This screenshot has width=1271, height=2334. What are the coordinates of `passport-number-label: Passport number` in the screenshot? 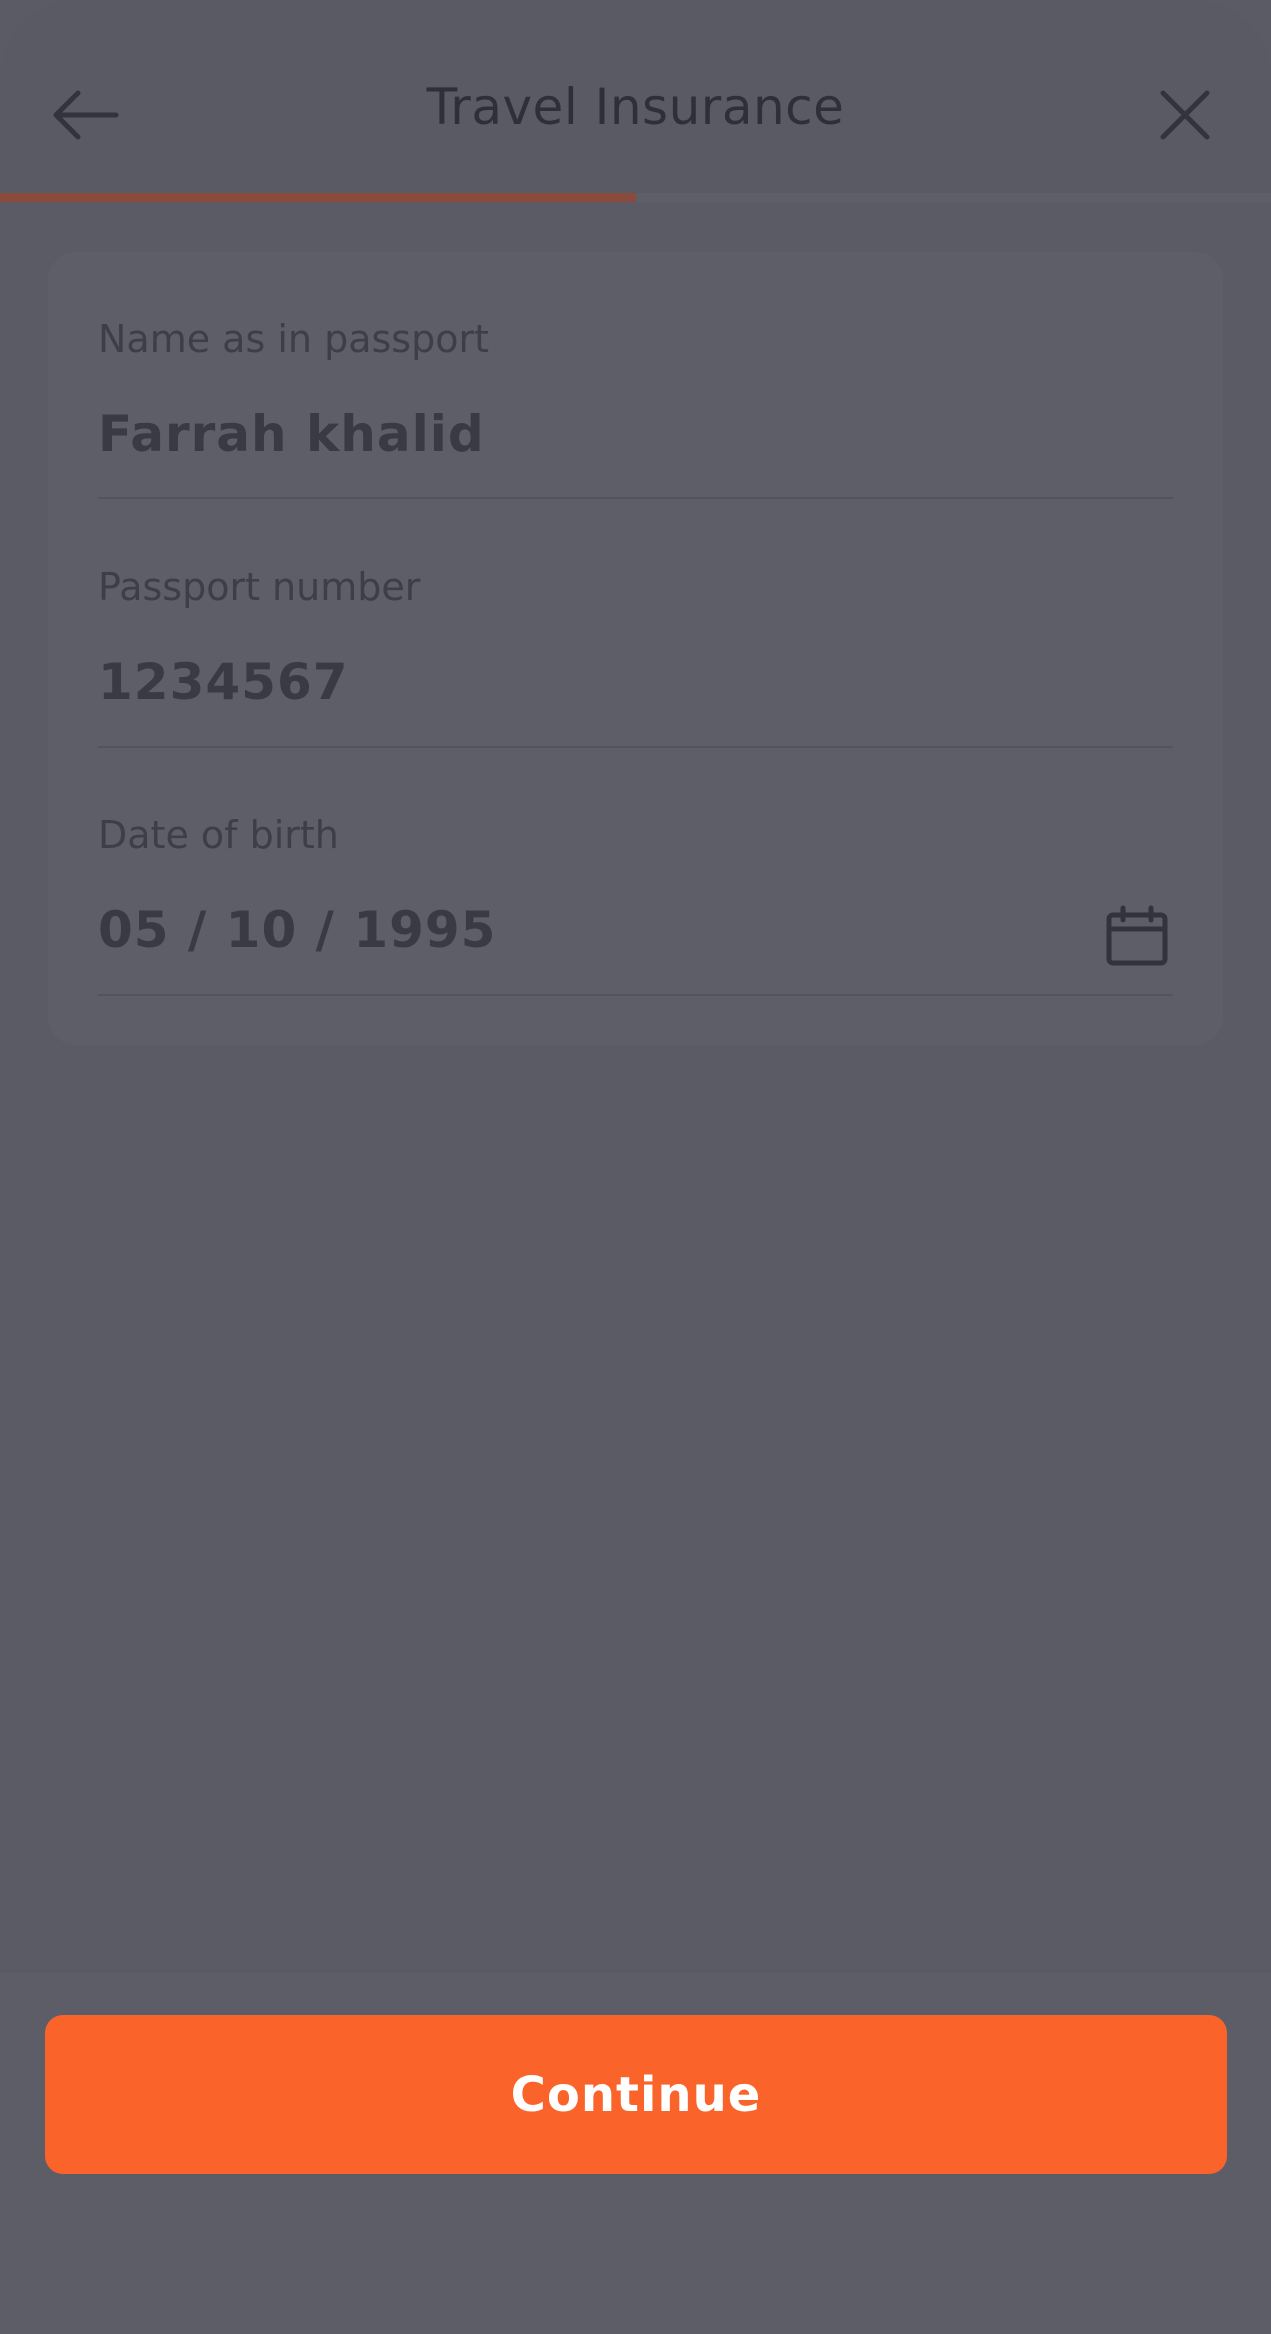 It's located at (259, 587).